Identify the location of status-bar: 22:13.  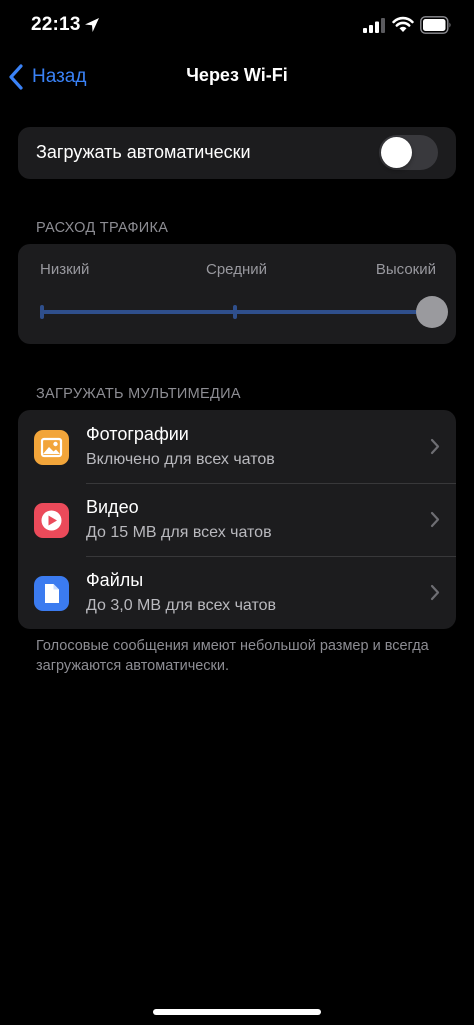
(237, 26).